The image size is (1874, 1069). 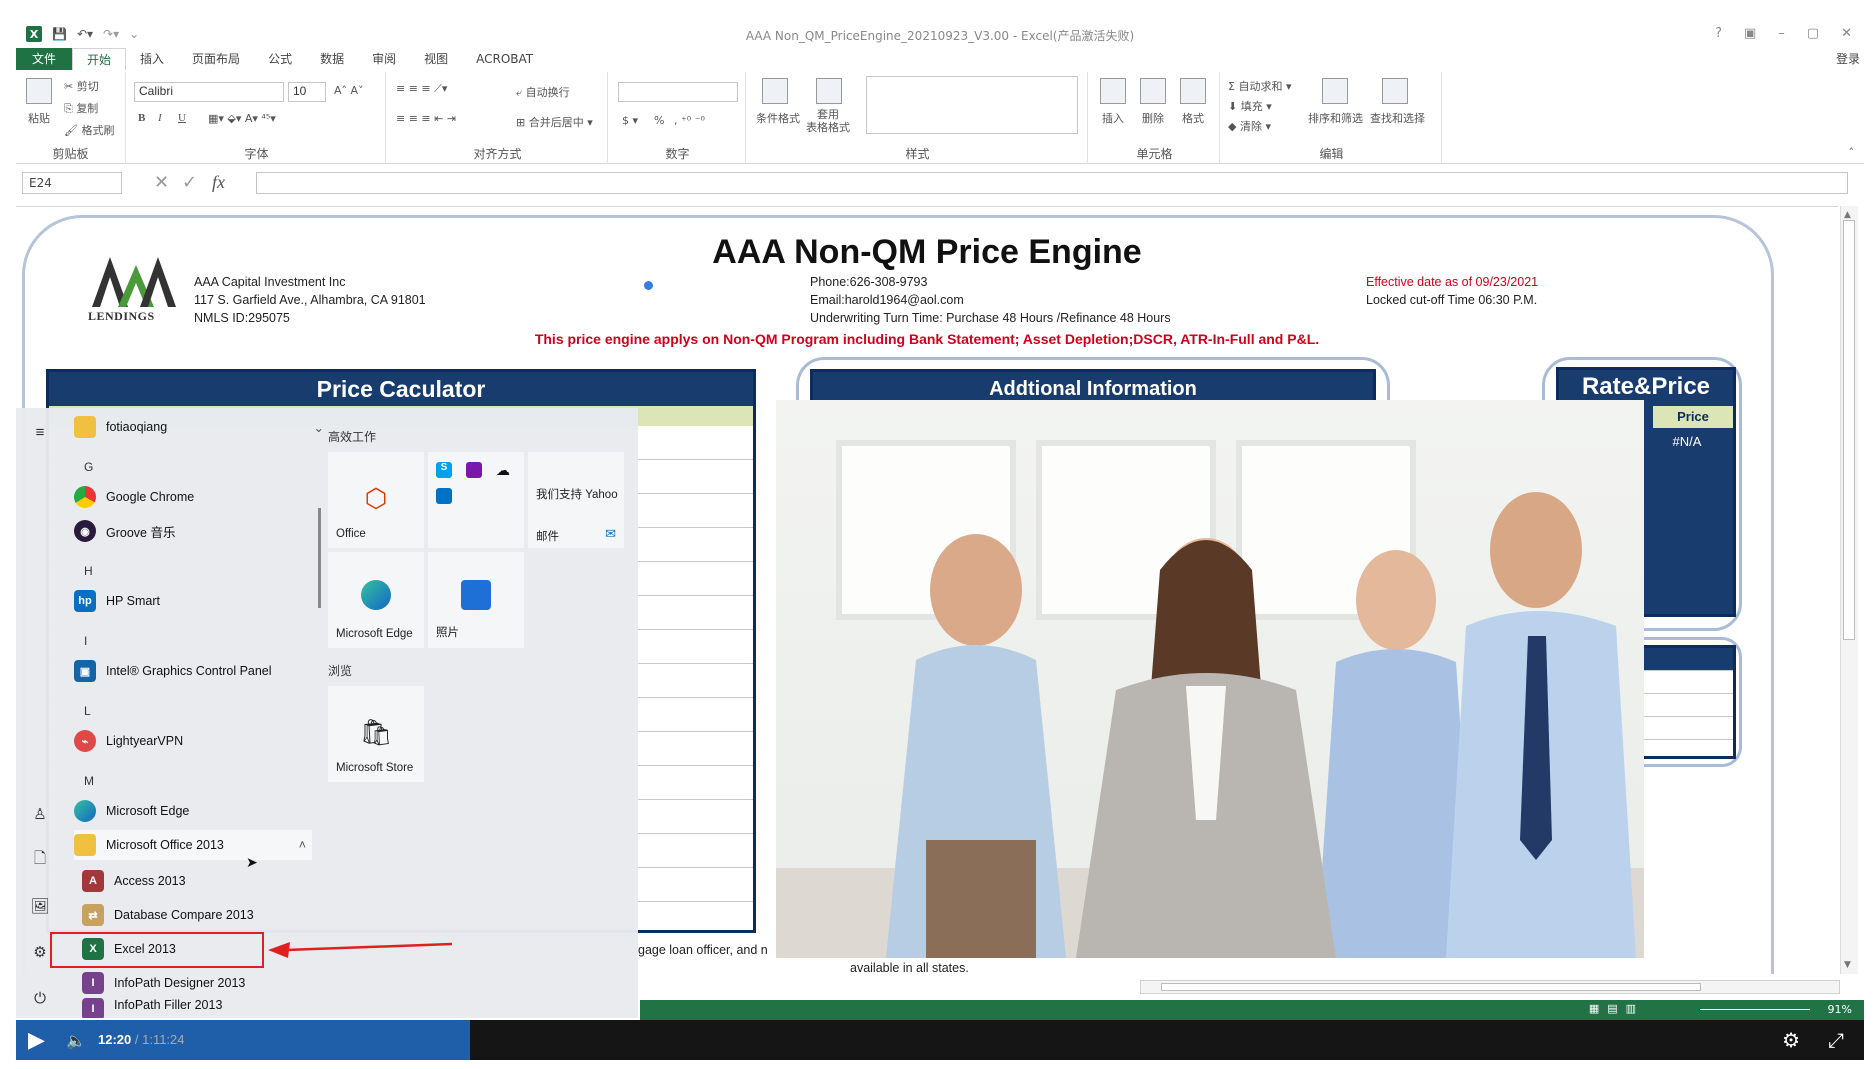 What do you see at coordinates (207, 915) in the screenshot?
I see `start-app-item: ⇄ Database Compare 2013` at bounding box center [207, 915].